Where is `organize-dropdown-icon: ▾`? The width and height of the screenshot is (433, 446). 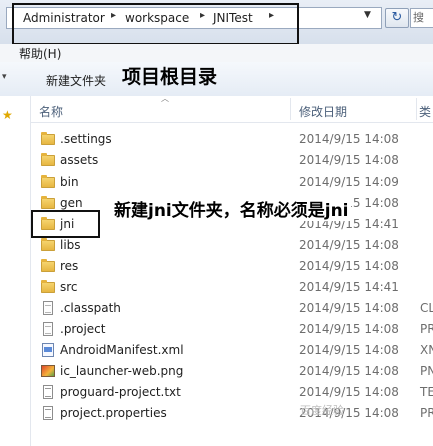
organize-dropdown-icon: ▾ is located at coordinates (4, 77).